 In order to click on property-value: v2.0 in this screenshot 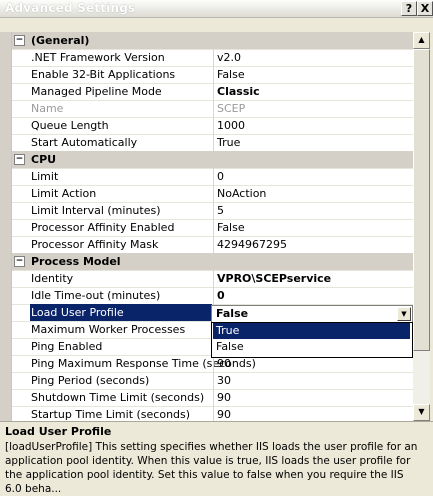, I will do `click(229, 57)`.